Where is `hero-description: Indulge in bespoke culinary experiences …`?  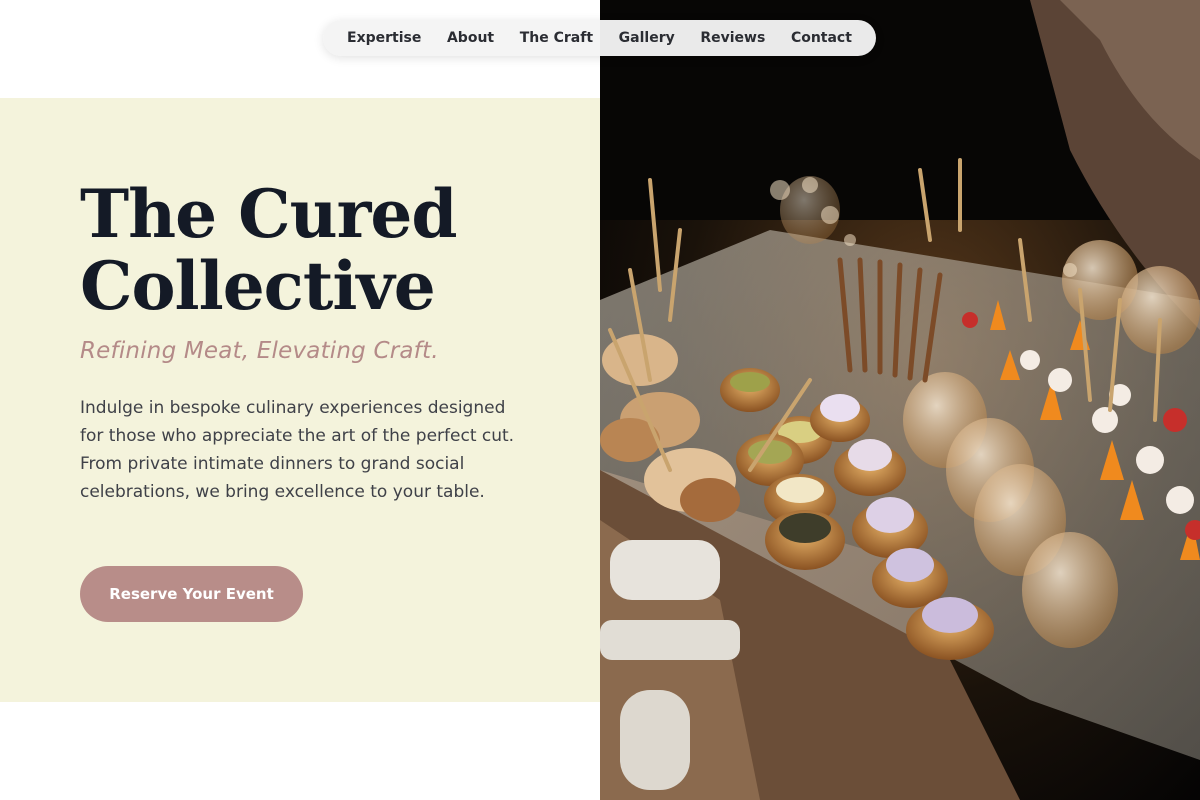
hero-description: Indulge in bespoke culinary experiences … is located at coordinates (297, 450).